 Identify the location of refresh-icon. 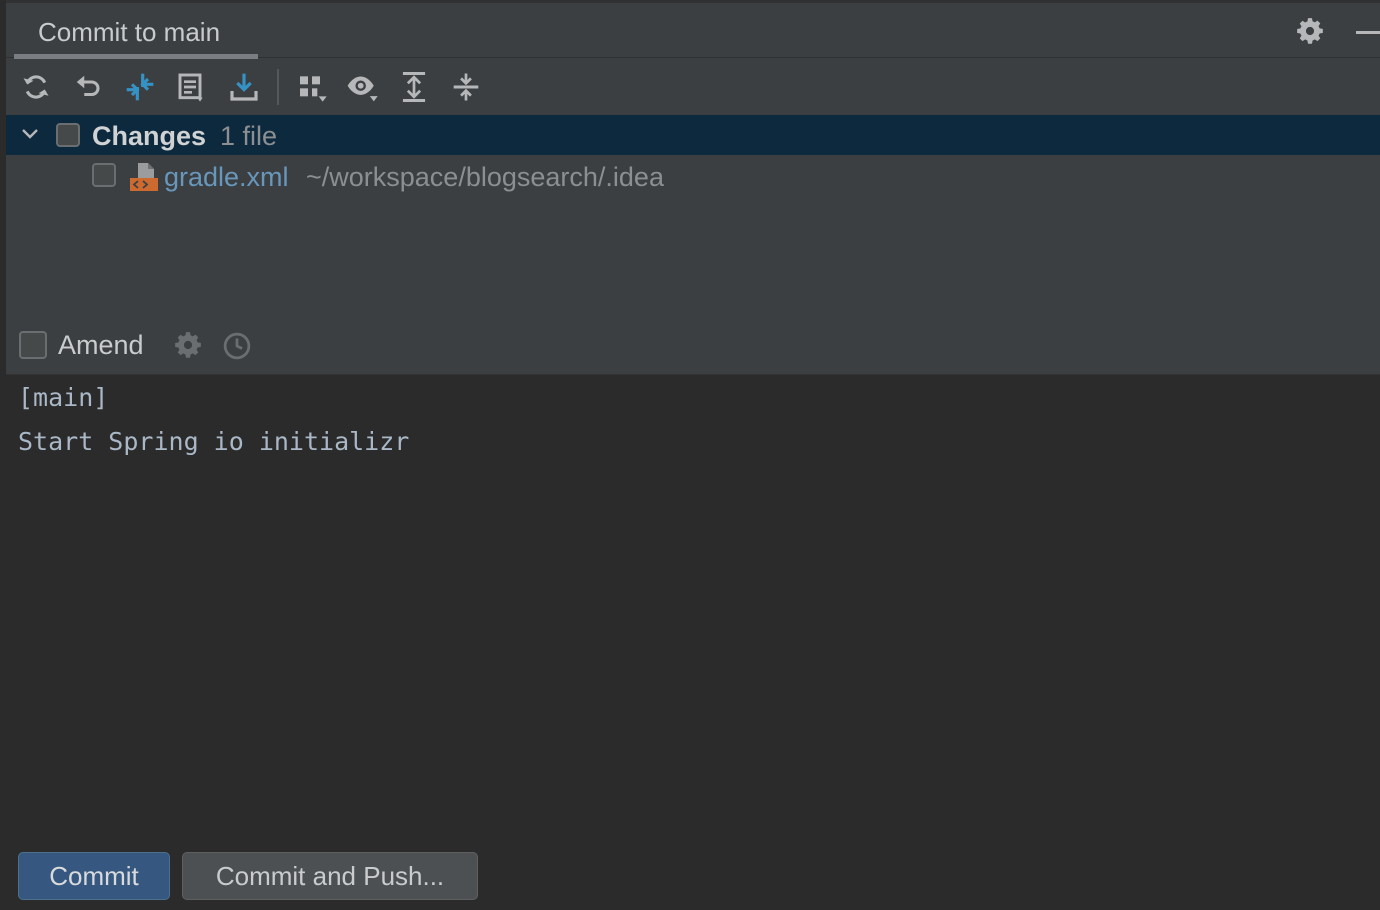
(36, 87).